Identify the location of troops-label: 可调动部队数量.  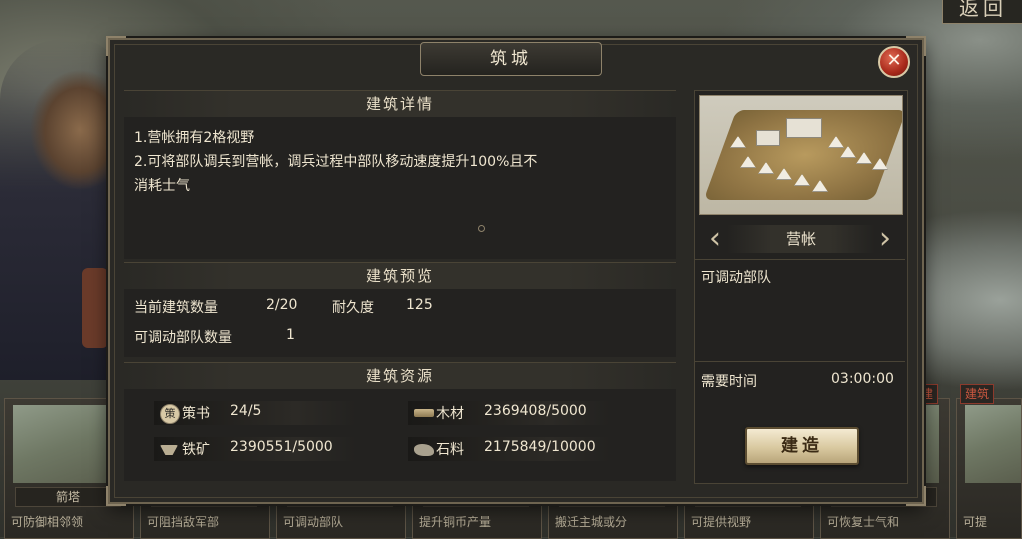
(183, 338).